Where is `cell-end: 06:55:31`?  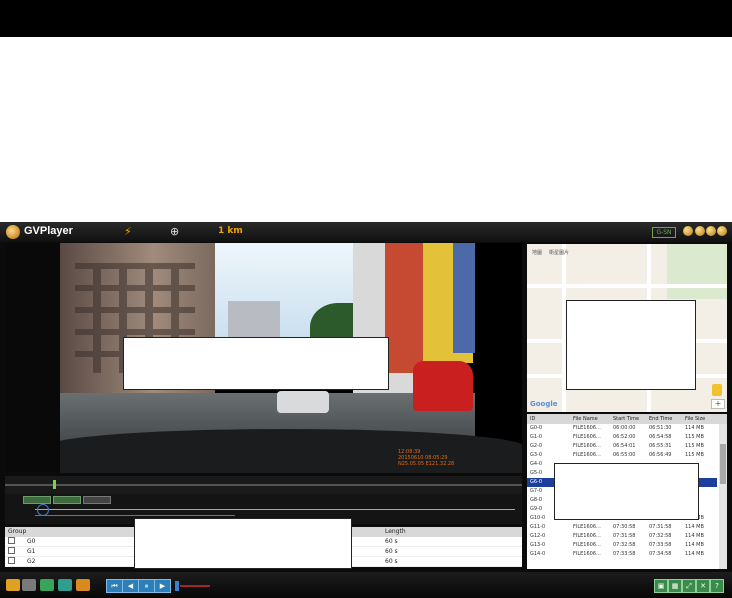
cell-end: 06:55:31 is located at coordinates (660, 446).